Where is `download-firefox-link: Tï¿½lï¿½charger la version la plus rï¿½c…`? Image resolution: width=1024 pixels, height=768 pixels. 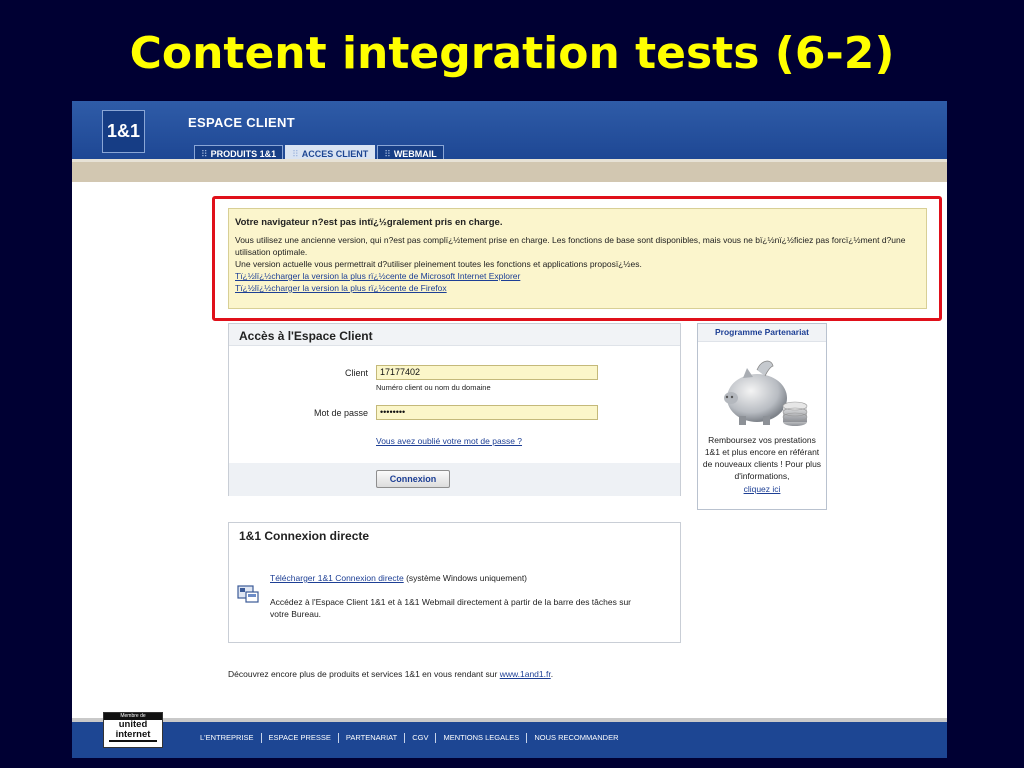
download-firefox-link: Tï¿½lï¿½charger la version la plus rï¿½c… is located at coordinates (577, 288).